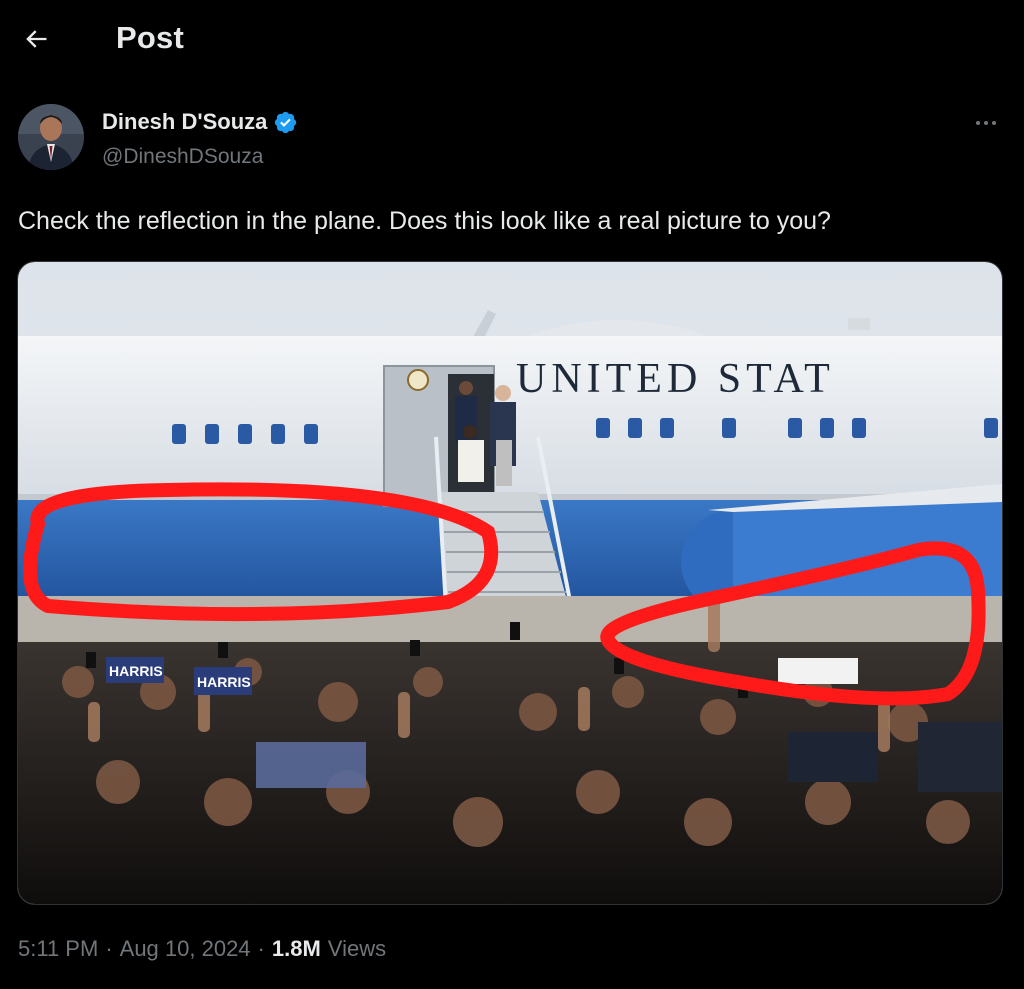  What do you see at coordinates (512, 40) in the screenshot?
I see `top-bar: Post` at bounding box center [512, 40].